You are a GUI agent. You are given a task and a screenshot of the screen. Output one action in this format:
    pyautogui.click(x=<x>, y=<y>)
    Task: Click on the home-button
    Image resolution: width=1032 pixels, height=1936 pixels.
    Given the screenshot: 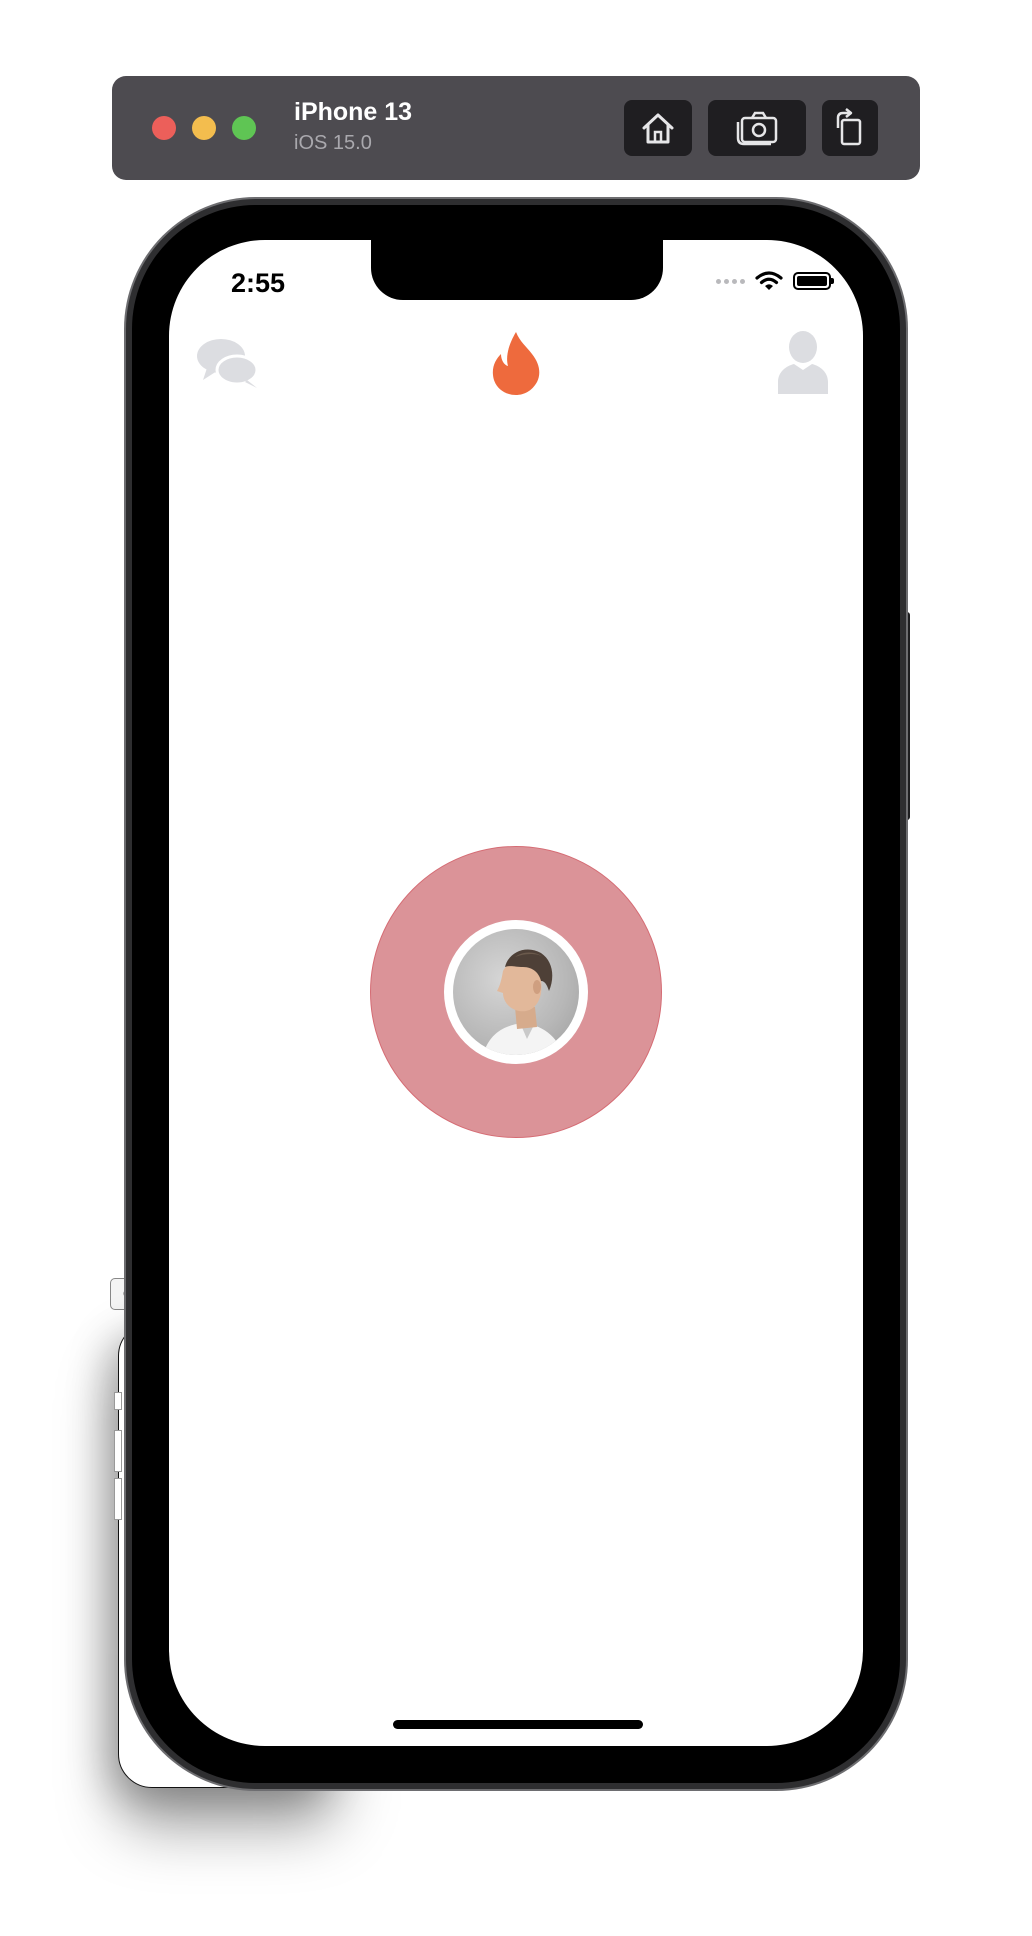 What is the action you would take?
    pyautogui.click(x=658, y=128)
    